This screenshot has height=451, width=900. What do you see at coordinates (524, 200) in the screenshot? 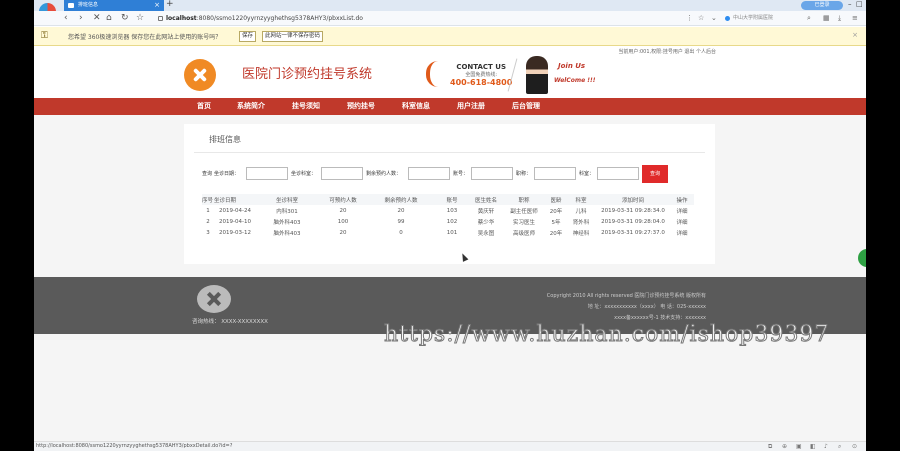
I see `col-header: 职称` at bounding box center [524, 200].